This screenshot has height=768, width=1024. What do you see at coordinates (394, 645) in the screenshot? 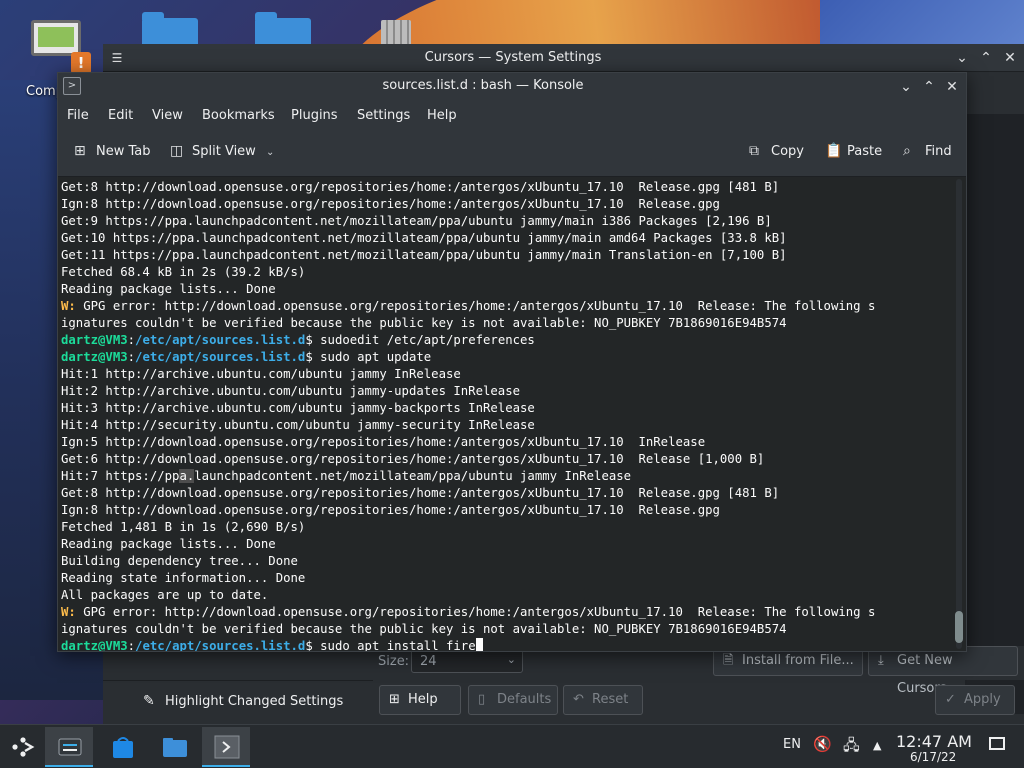
I see `command-text: sudo apt install fire` at bounding box center [394, 645].